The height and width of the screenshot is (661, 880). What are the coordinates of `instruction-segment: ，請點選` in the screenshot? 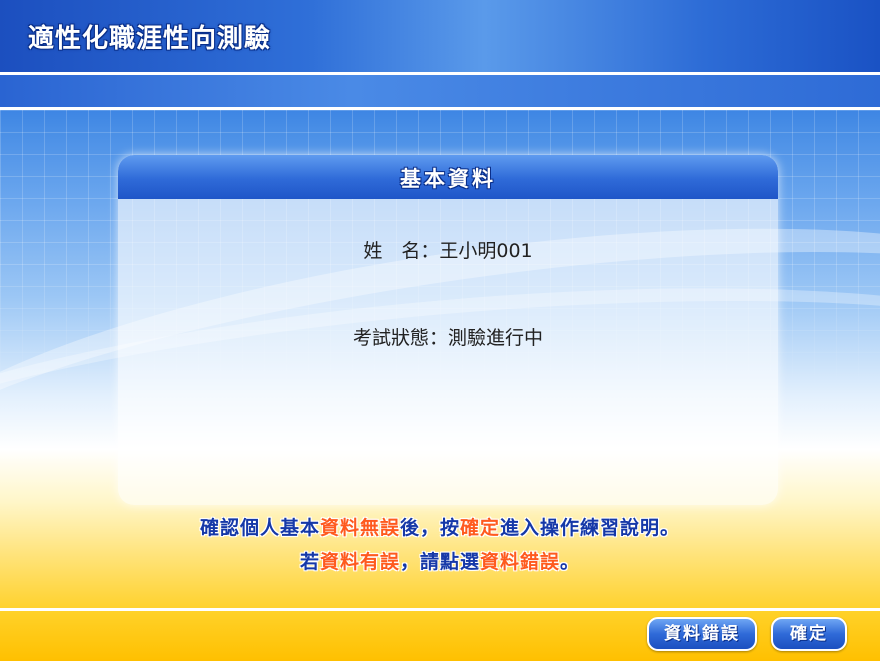 It's located at (439, 562).